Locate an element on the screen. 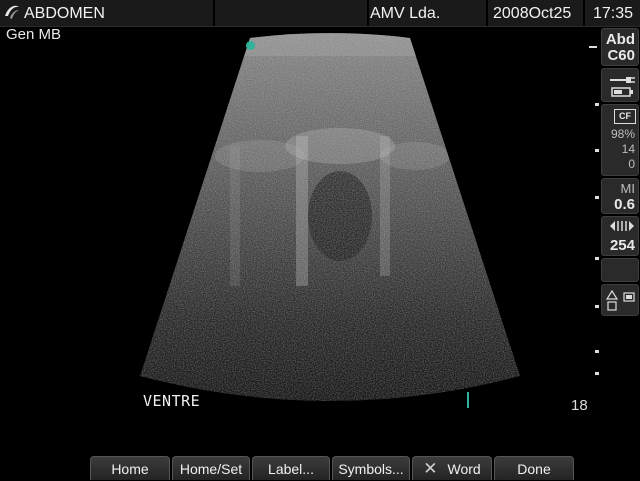 This screenshot has height=481, width=640. transducer-label: Abd is located at coordinates (620, 39).